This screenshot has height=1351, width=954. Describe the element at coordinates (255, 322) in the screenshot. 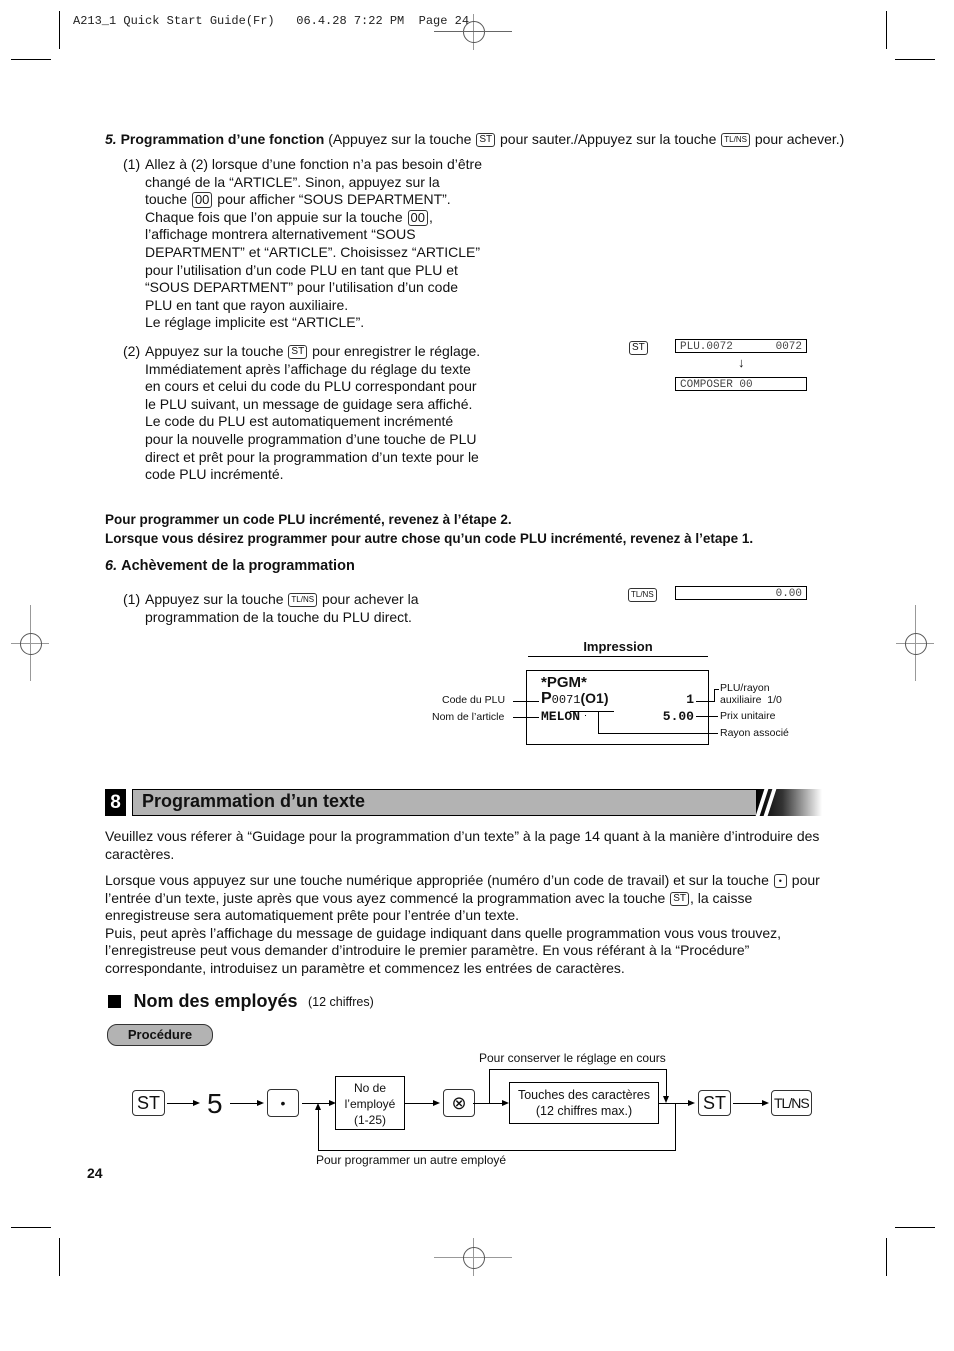

I see `item-text: Le réglage implicite est “ARTICLE”.` at that location.